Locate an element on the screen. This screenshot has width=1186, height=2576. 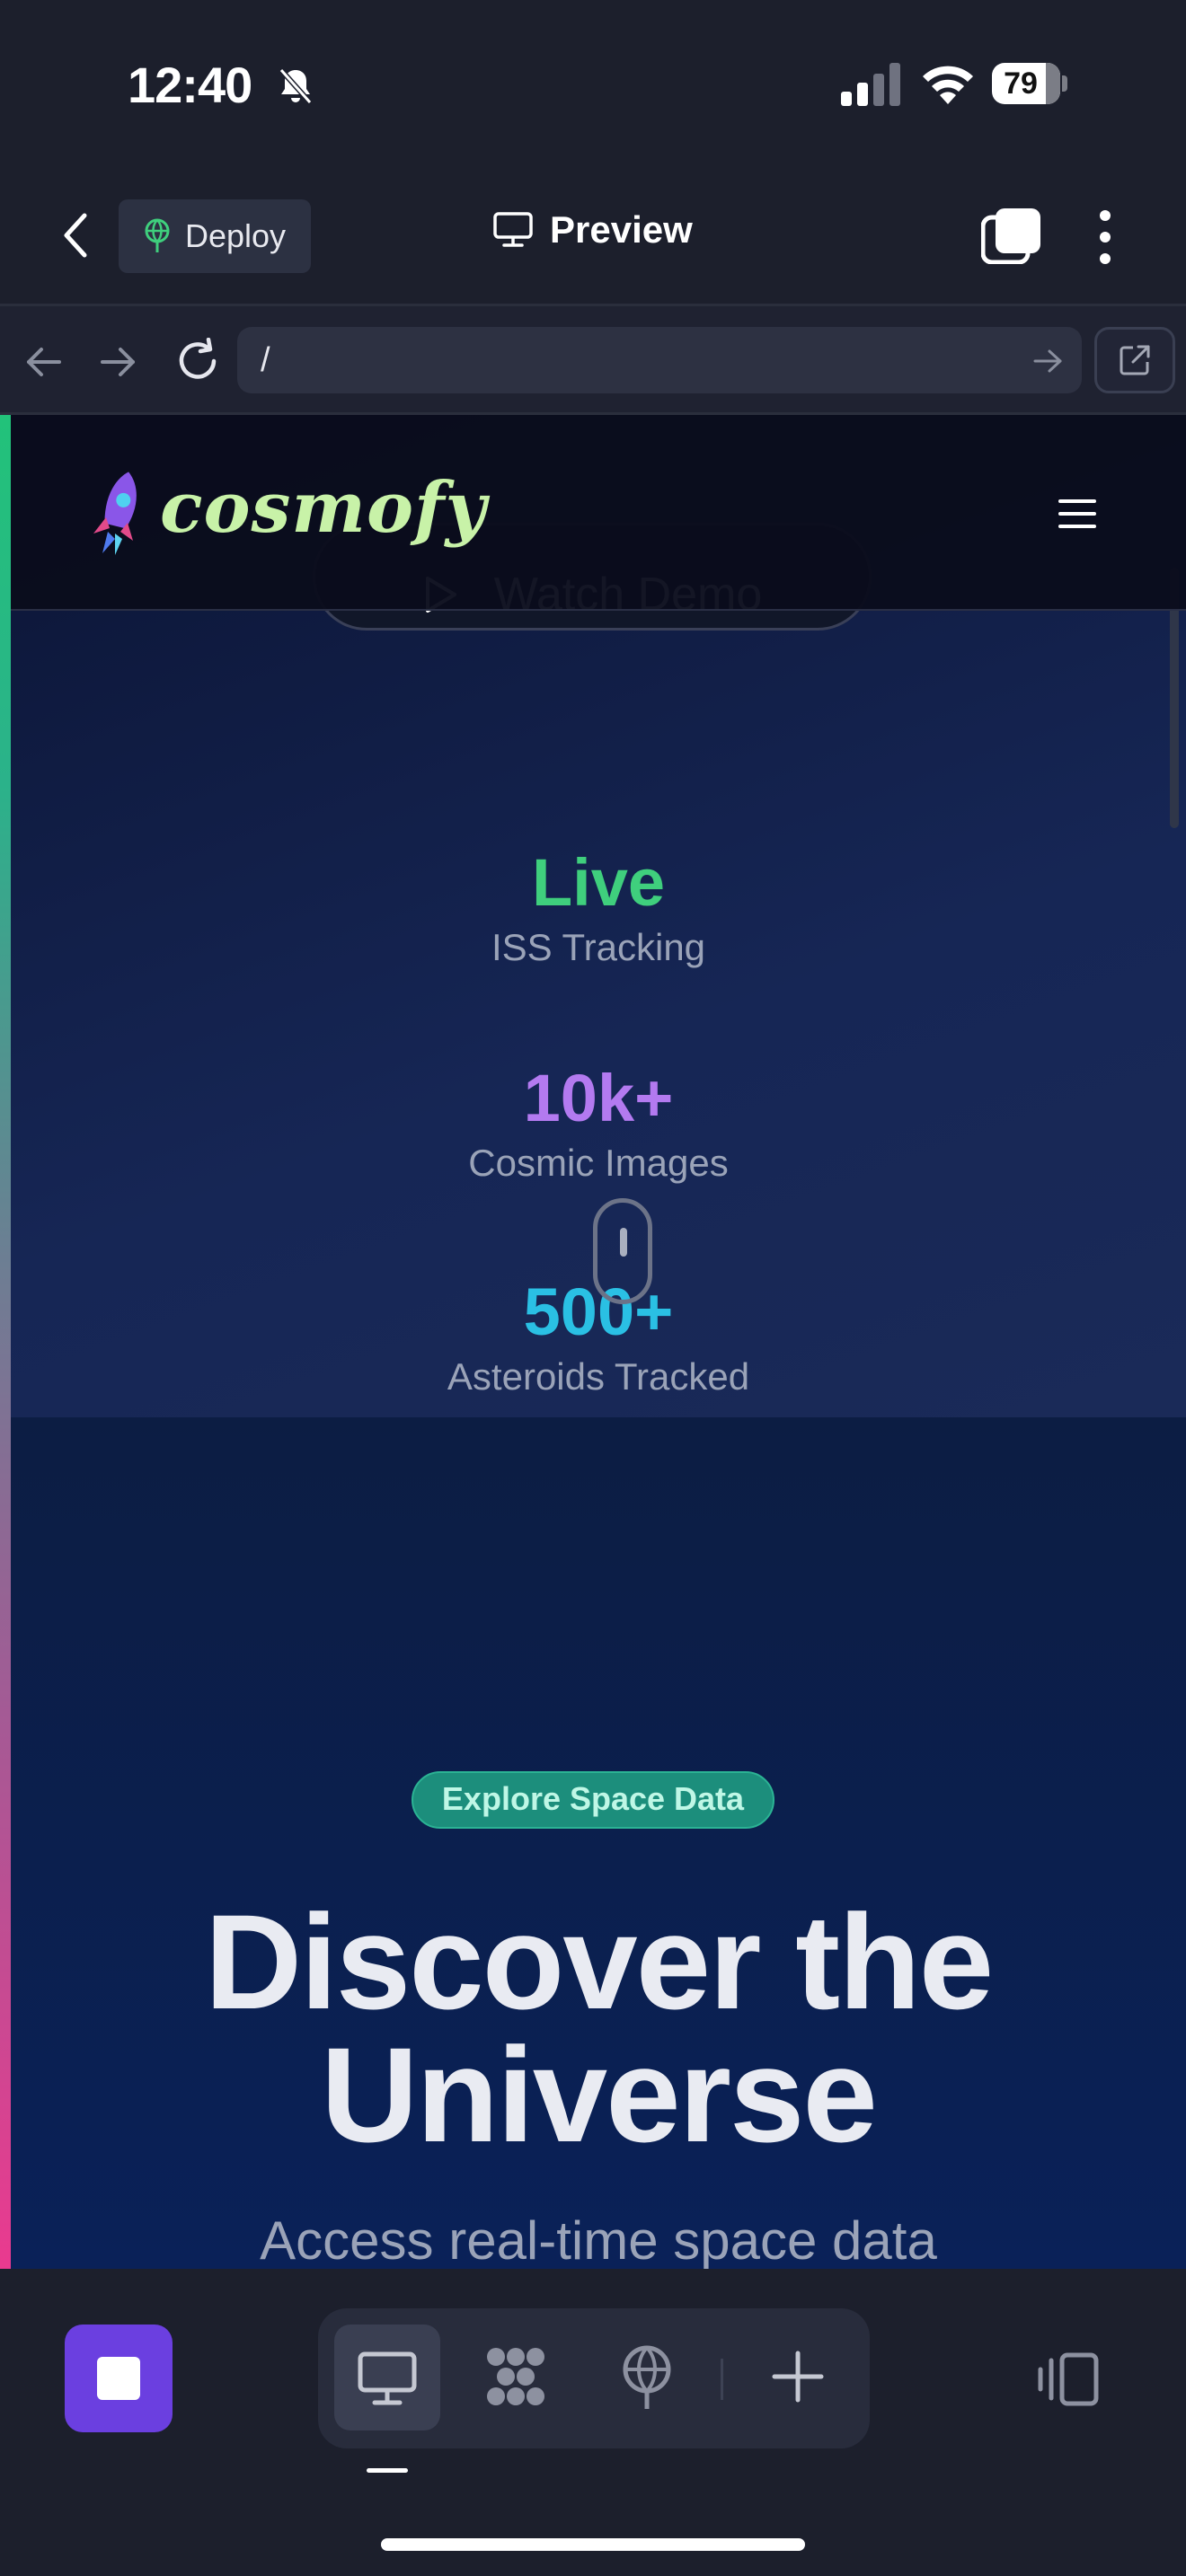
nav-forward-arrow-icon is located at coordinates (117, 362).